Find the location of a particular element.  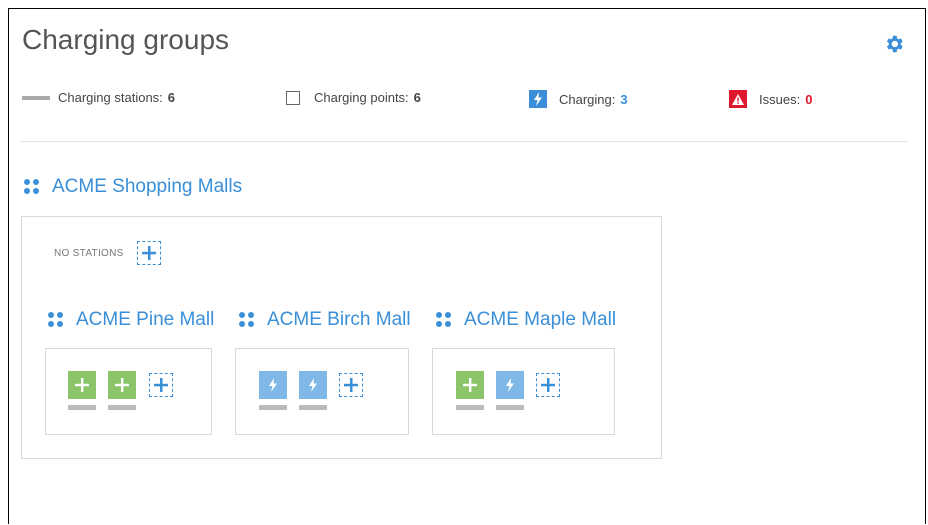

settings-gear-icon is located at coordinates (894, 44).